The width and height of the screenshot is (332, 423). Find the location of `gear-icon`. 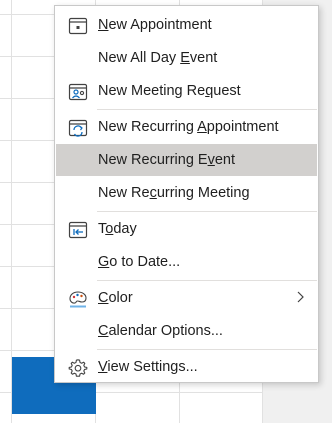

gear-icon is located at coordinates (78, 368).